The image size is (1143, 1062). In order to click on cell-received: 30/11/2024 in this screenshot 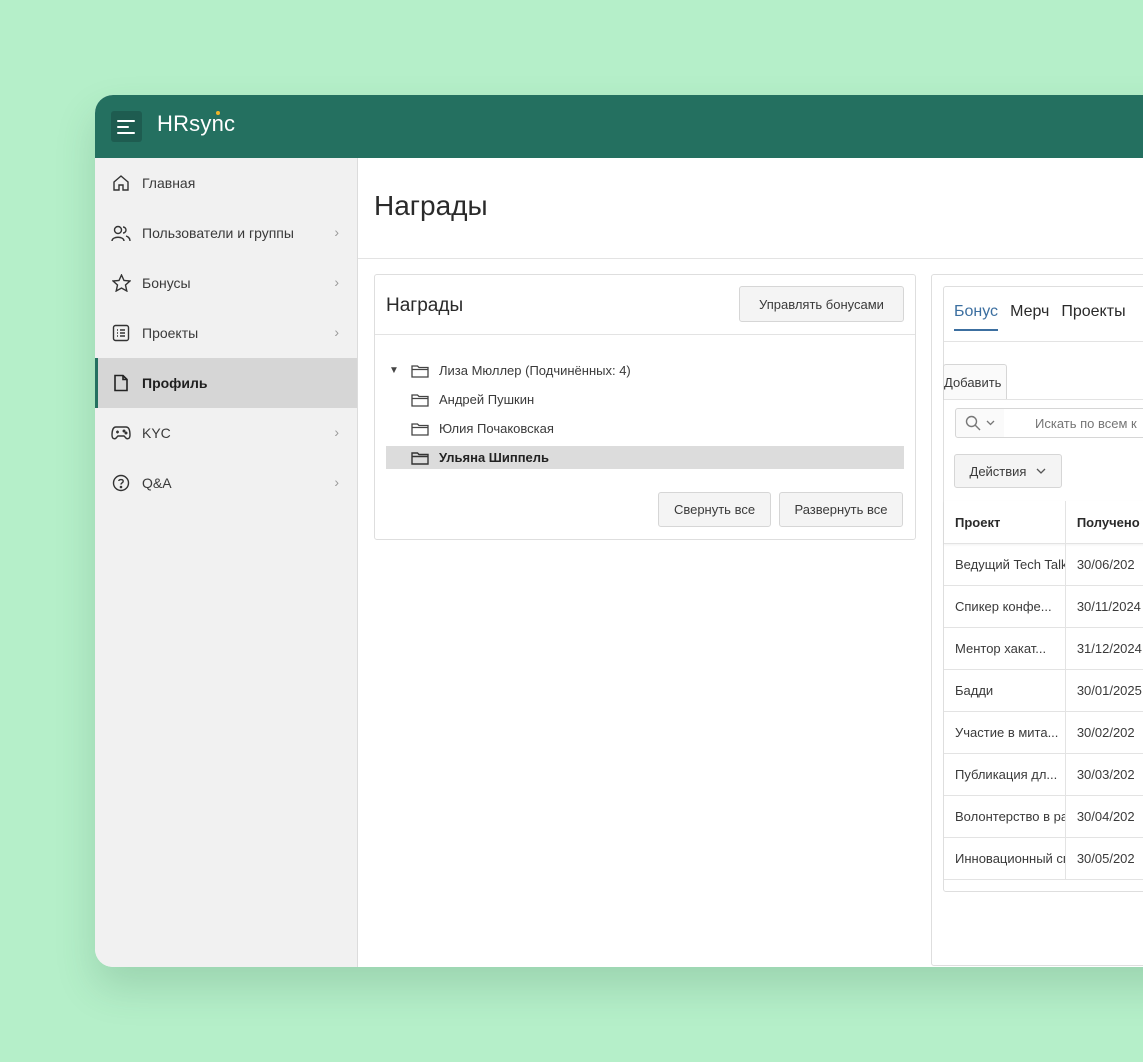, I will do `click(1108, 606)`.